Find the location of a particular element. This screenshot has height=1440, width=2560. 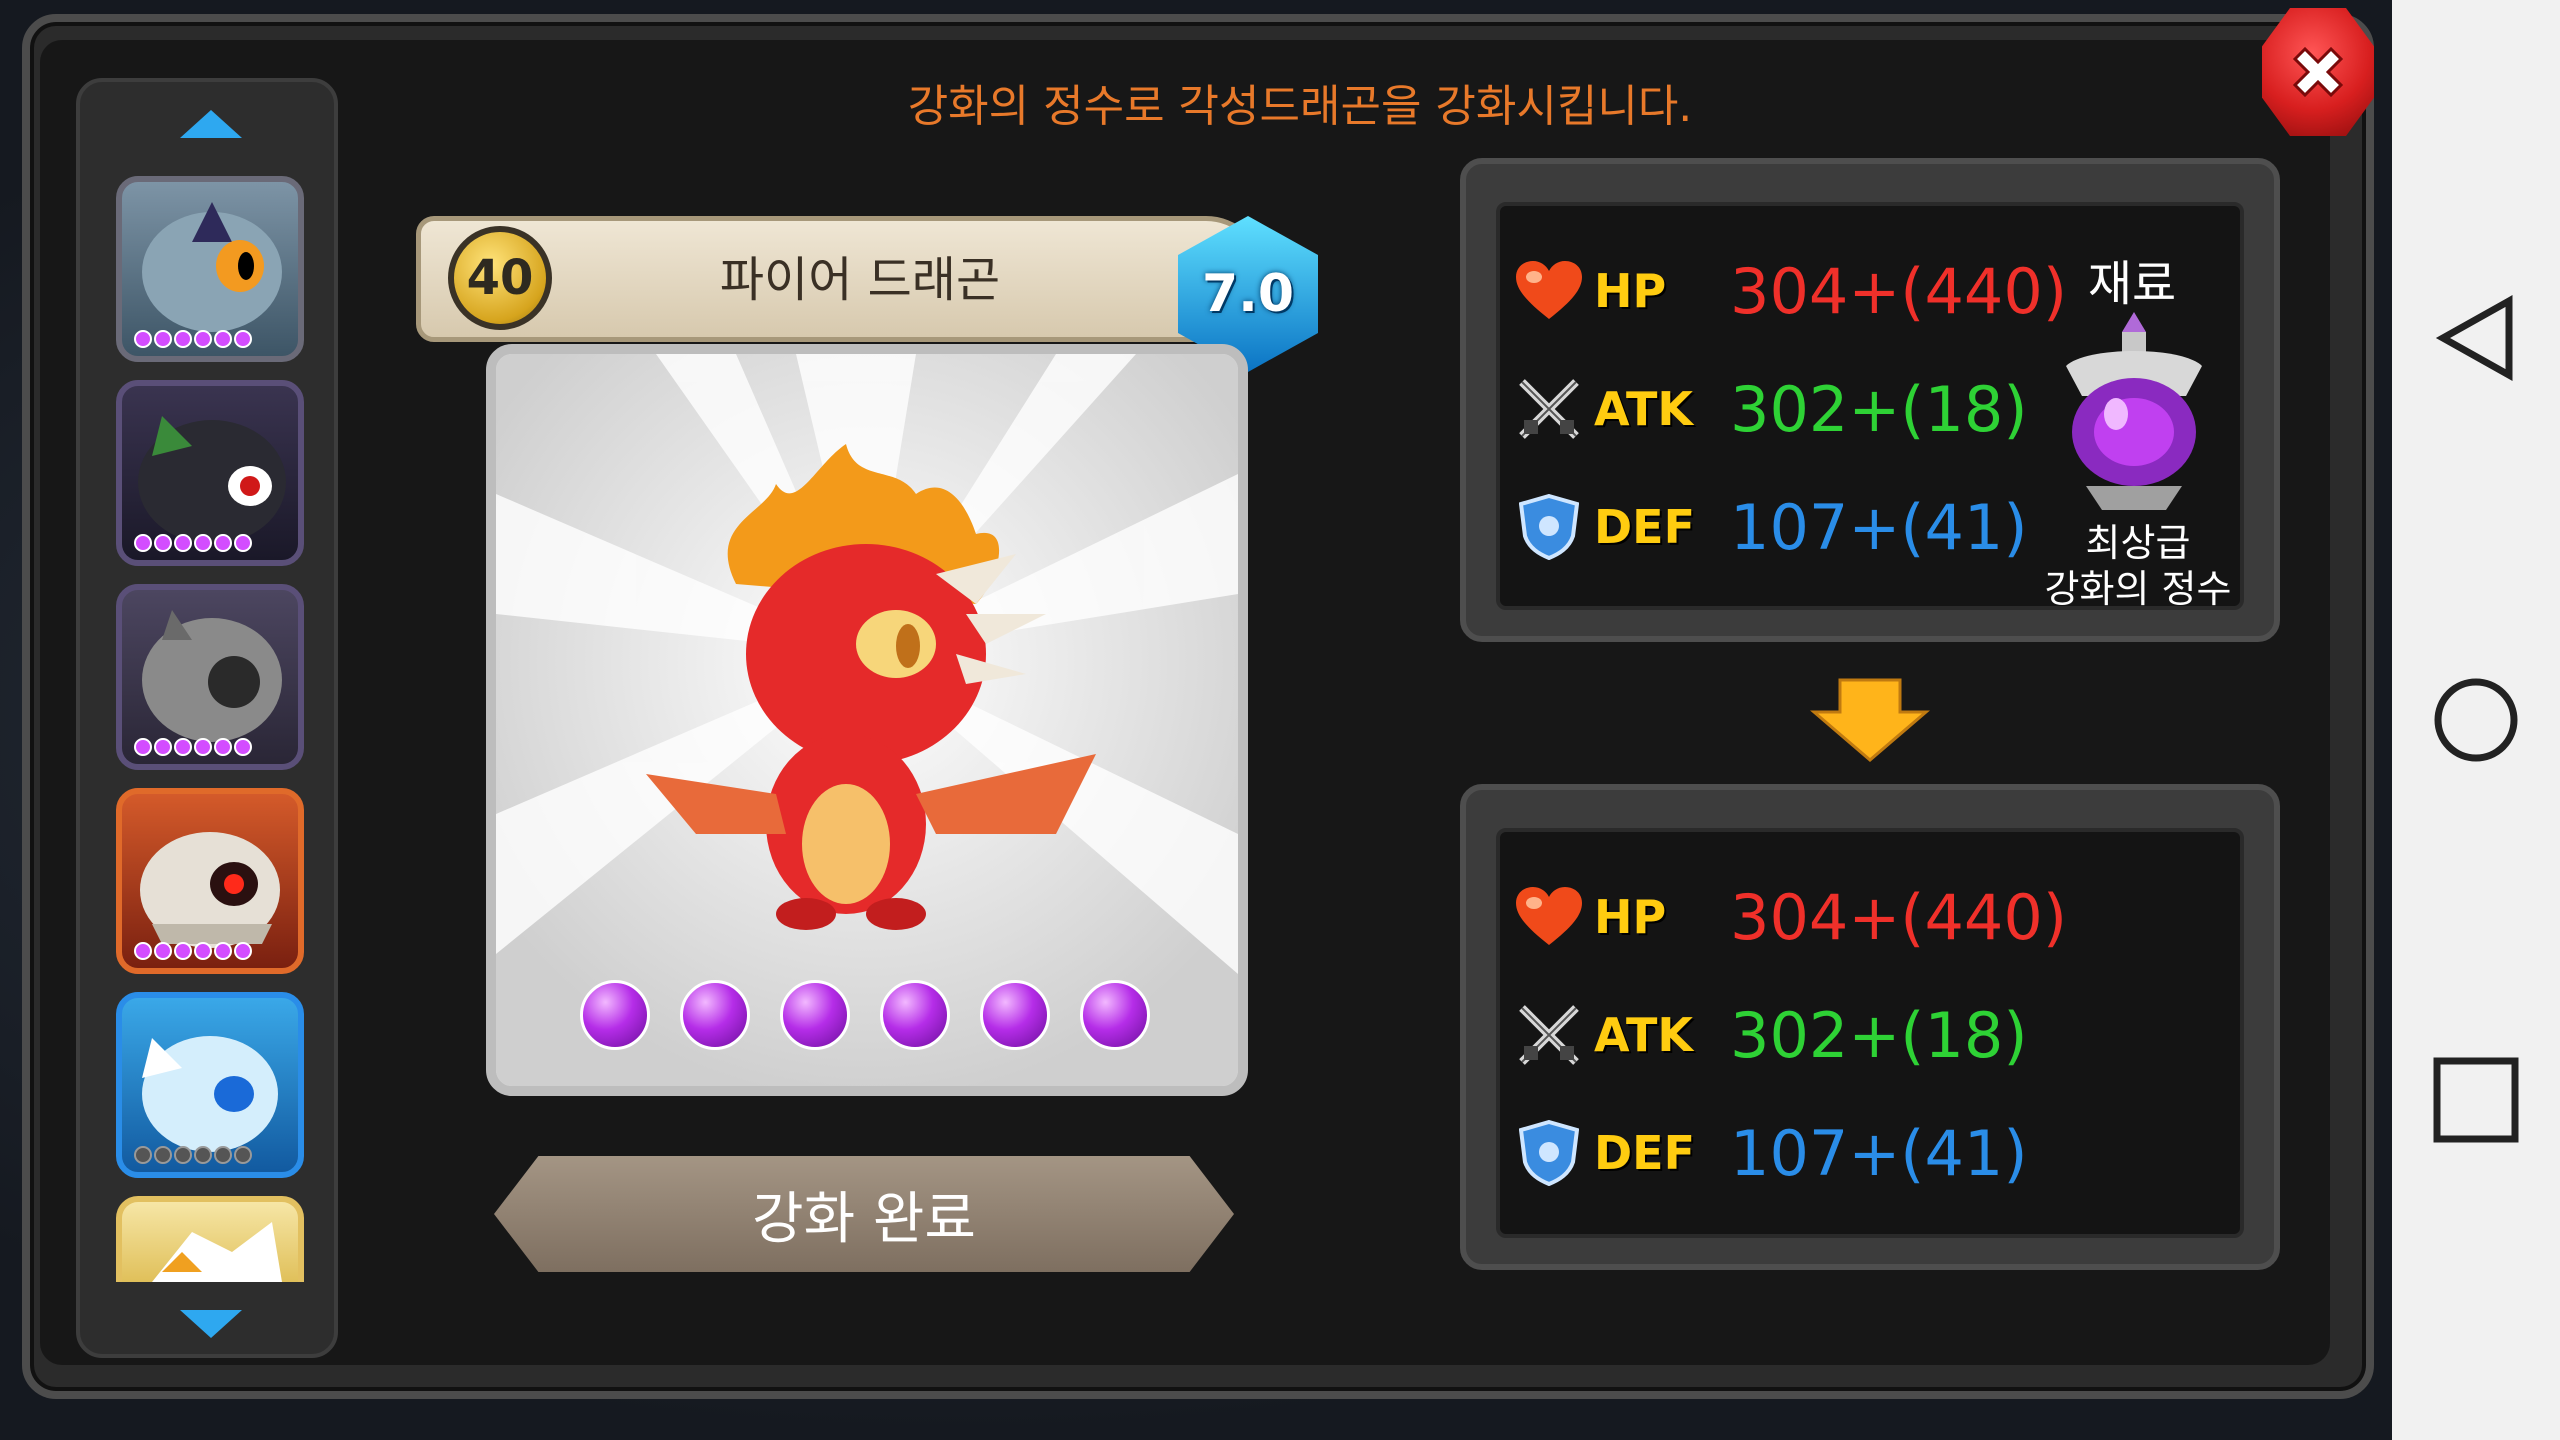

back-button is located at coordinates (2476, 338).